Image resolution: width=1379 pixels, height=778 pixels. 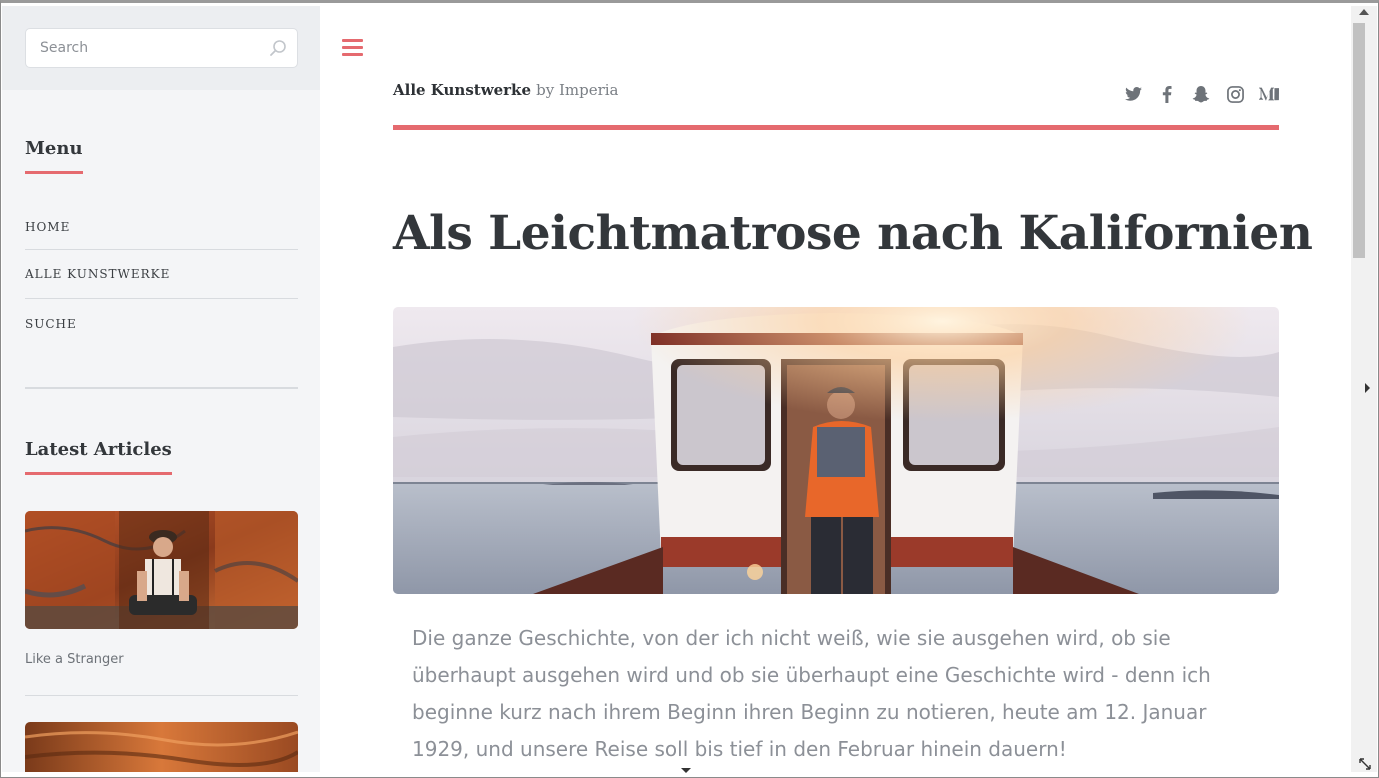 I want to click on menu-list: HOME ALLE KUNSTWERKE SUCHE, so click(x=161, y=276).